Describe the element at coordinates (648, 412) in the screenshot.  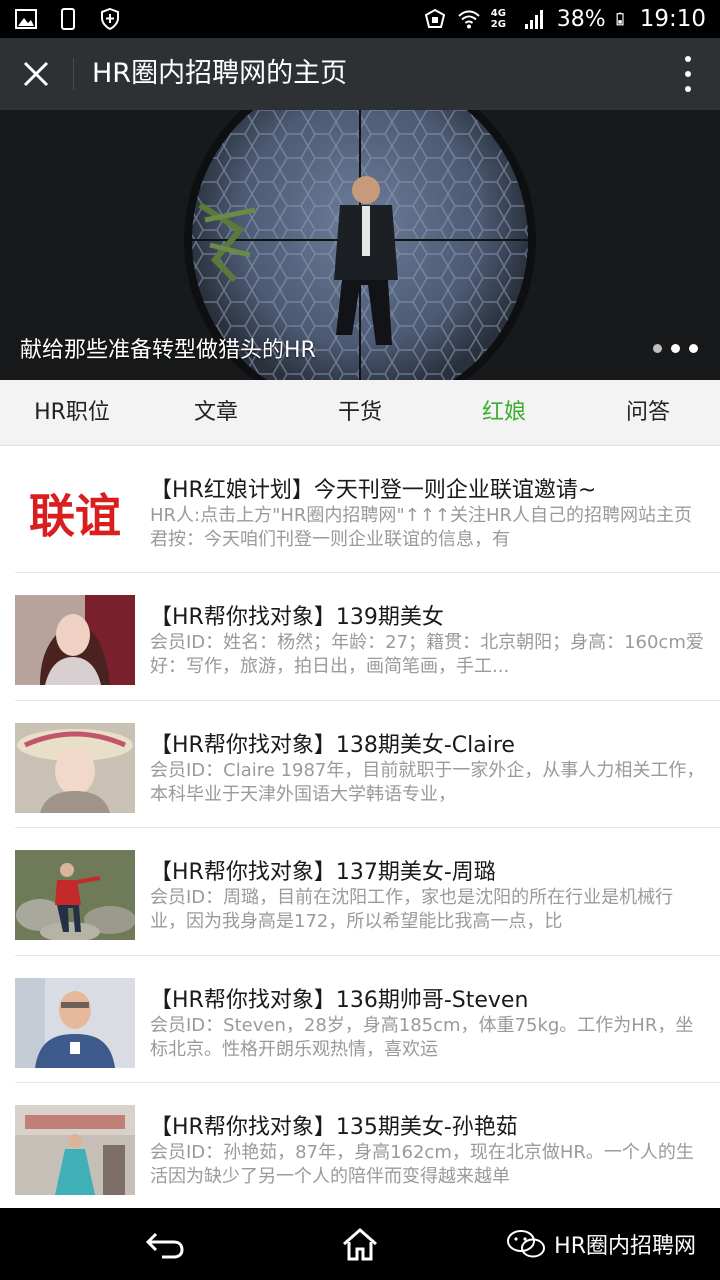
I see `tab-qa: 问答` at that location.